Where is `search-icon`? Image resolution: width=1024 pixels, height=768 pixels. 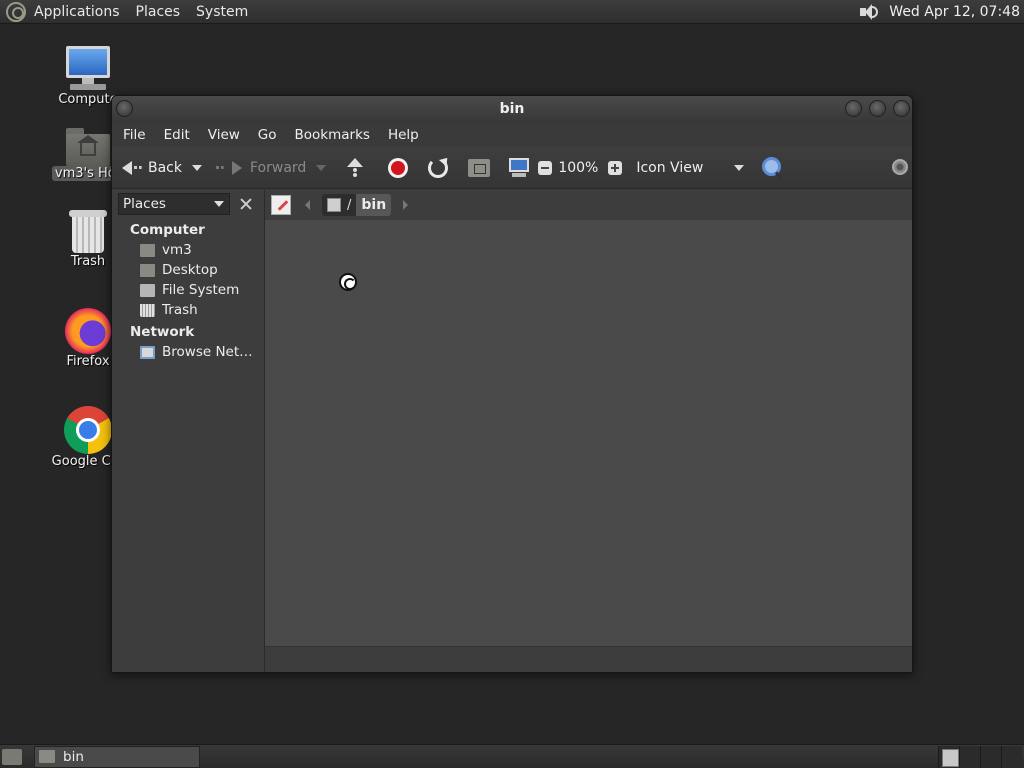 search-icon is located at coordinates (773, 167).